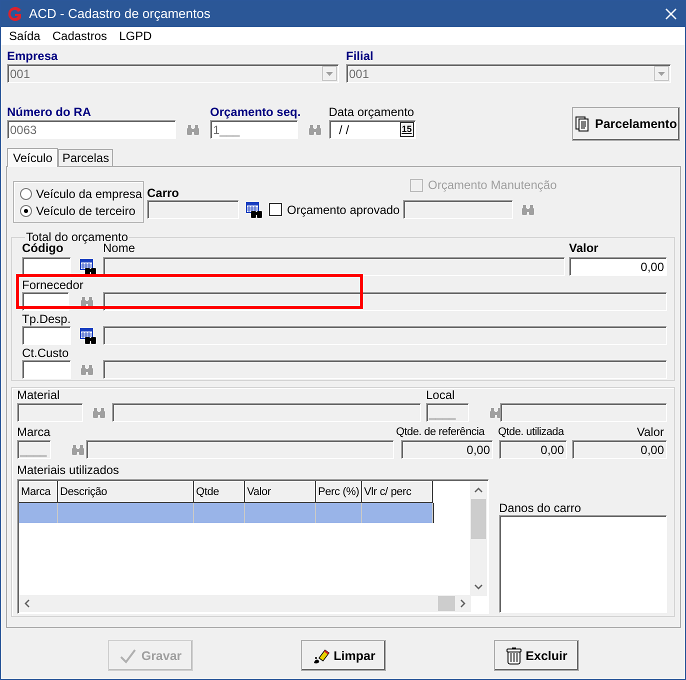  Describe the element at coordinates (275, 209) in the screenshot. I see `checkbox` at that location.